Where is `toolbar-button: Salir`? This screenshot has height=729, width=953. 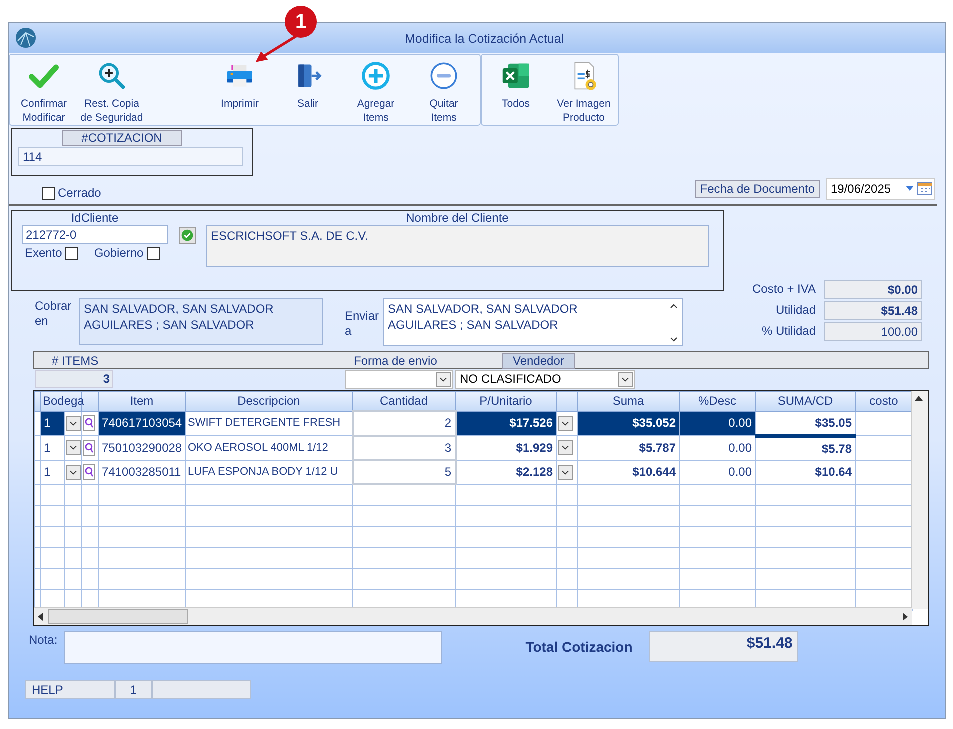 toolbar-button: Salir is located at coordinates (308, 90).